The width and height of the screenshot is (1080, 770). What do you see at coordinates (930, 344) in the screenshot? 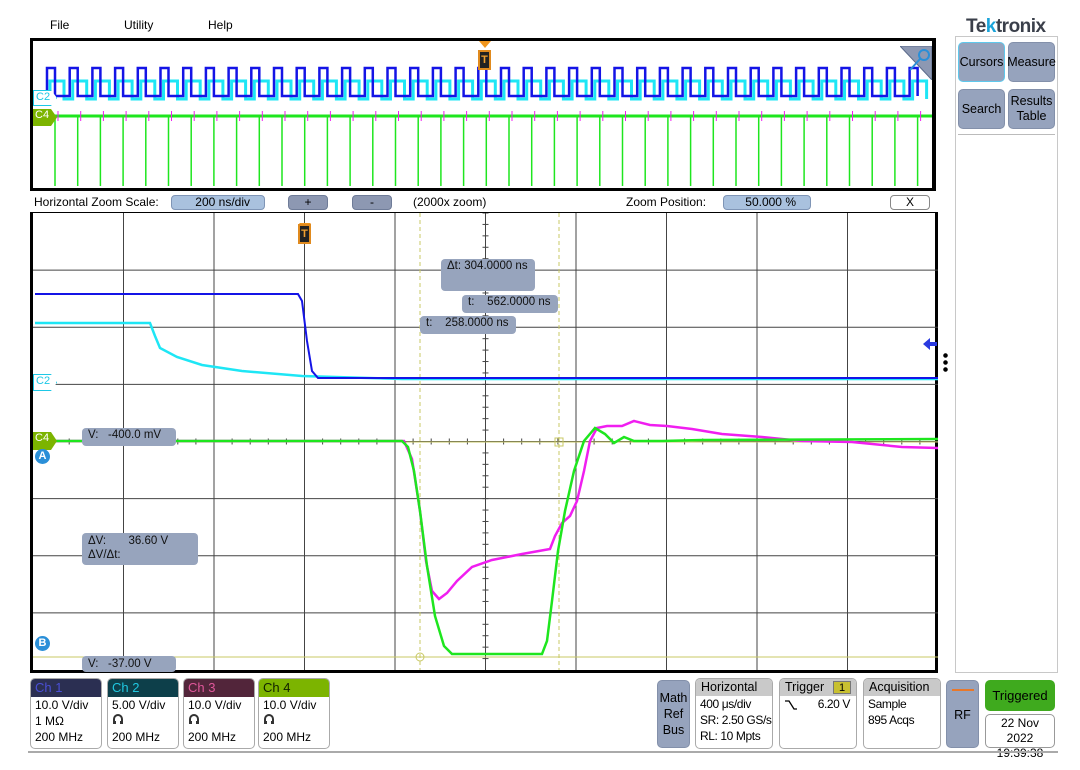
I see `ch1-offscreen-arrow-icon` at bounding box center [930, 344].